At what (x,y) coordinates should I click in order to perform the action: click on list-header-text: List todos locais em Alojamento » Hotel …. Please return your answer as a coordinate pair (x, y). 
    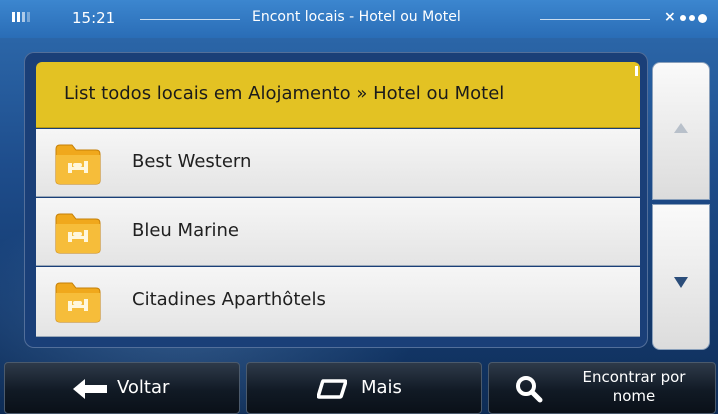
    Looking at the image, I should click on (284, 93).